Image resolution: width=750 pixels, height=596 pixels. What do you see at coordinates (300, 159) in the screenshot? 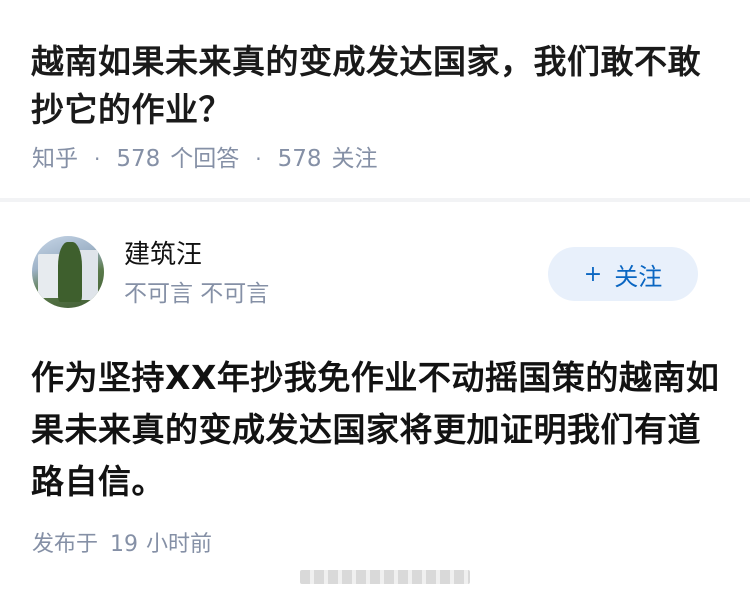
I see `follow-count: 578` at bounding box center [300, 159].